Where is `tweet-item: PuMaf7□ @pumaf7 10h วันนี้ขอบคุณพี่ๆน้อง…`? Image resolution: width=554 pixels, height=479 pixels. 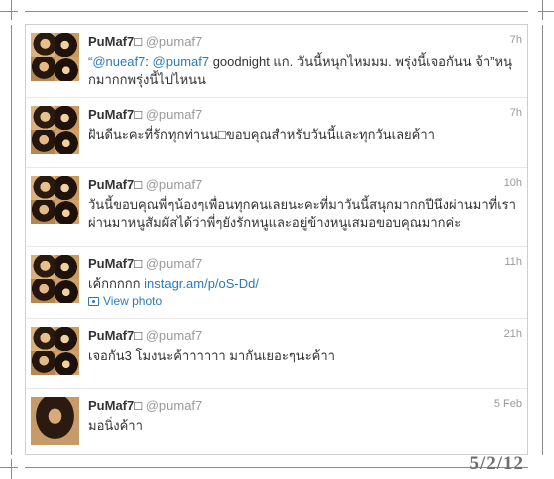 tweet-item: PuMaf7□ @pumaf7 10h วันนี้ขอบคุณพี่ๆน้อง… is located at coordinates (276, 207).